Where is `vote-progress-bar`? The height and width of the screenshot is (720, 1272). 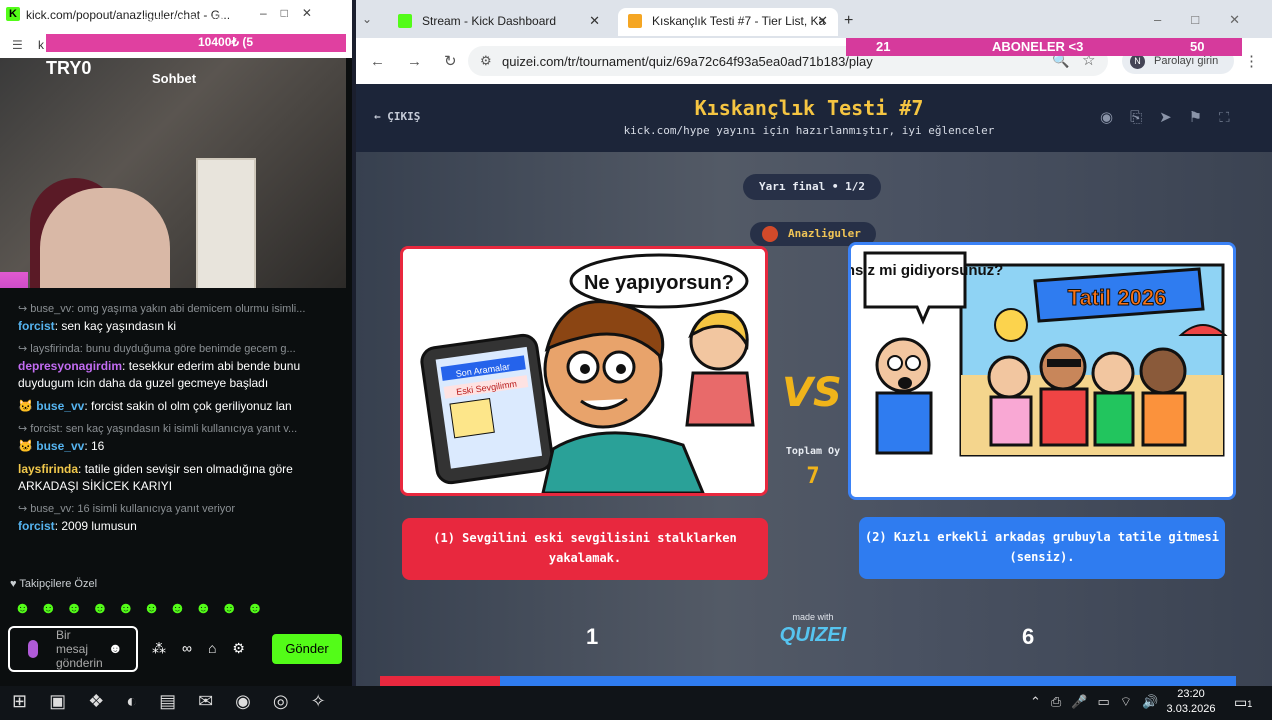 vote-progress-bar is located at coordinates (808, 681).